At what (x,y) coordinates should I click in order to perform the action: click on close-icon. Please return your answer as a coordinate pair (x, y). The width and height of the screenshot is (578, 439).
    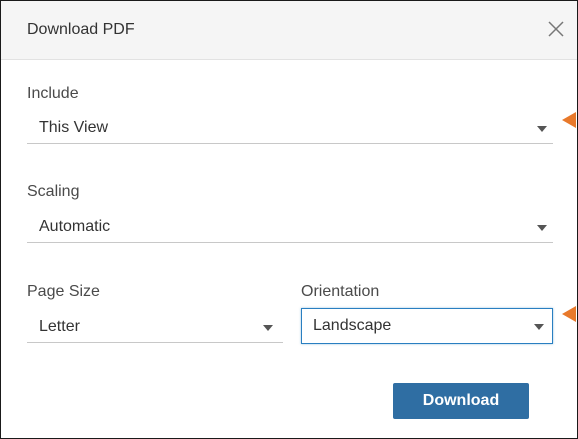
    Looking at the image, I should click on (556, 29).